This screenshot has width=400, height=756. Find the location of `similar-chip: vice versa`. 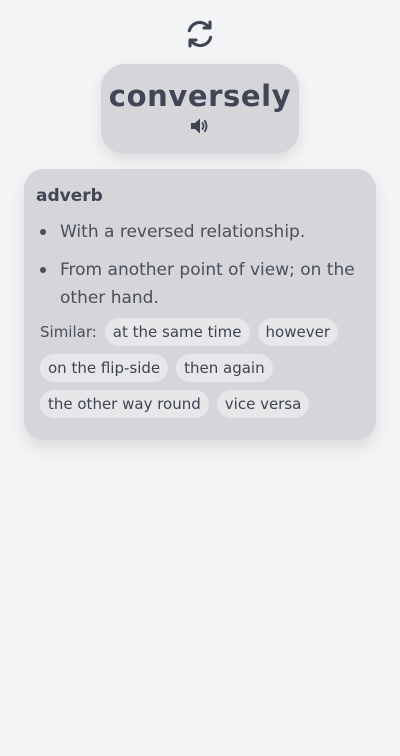

similar-chip: vice versa is located at coordinates (263, 404).